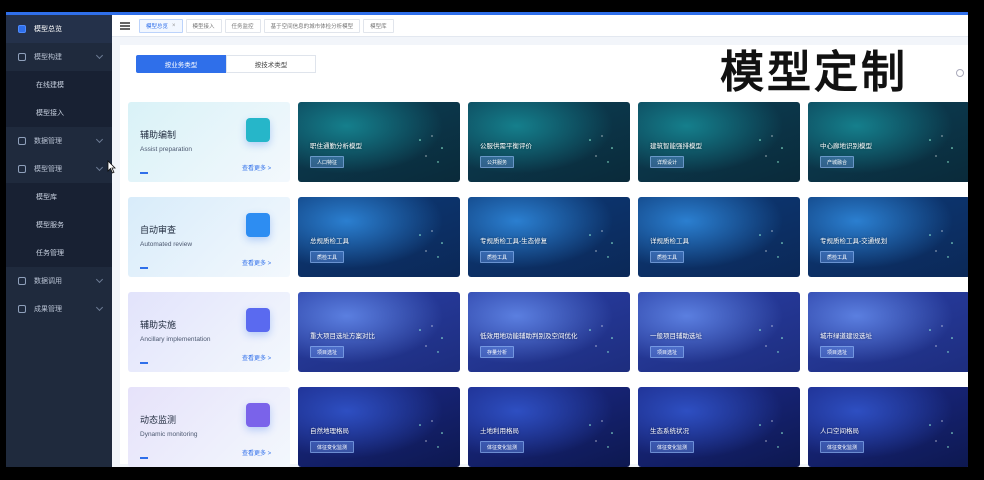 The width and height of the screenshot is (984, 480). Describe the element at coordinates (888, 142) in the screenshot. I see `model-card: 中心廊地识别模型 产城融合` at that location.